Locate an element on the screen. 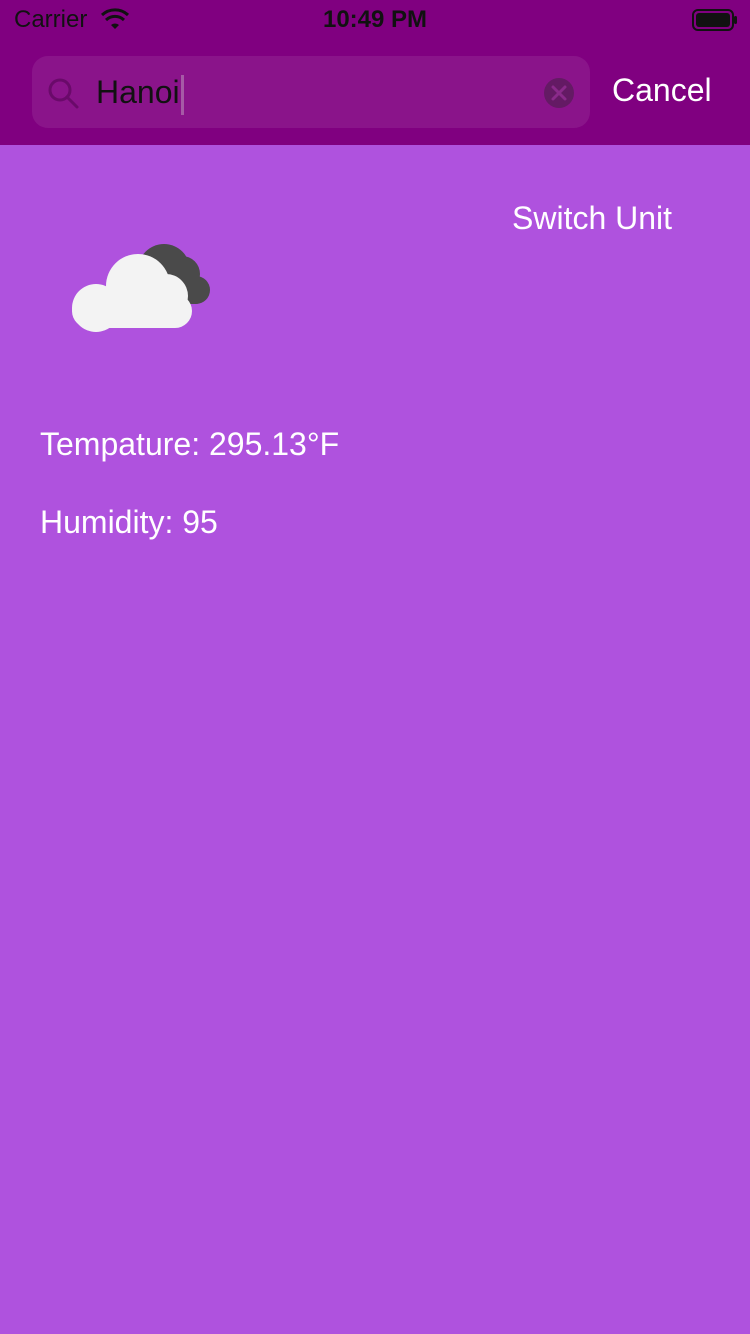 The image size is (750, 1334). text-cursor is located at coordinates (182, 94).